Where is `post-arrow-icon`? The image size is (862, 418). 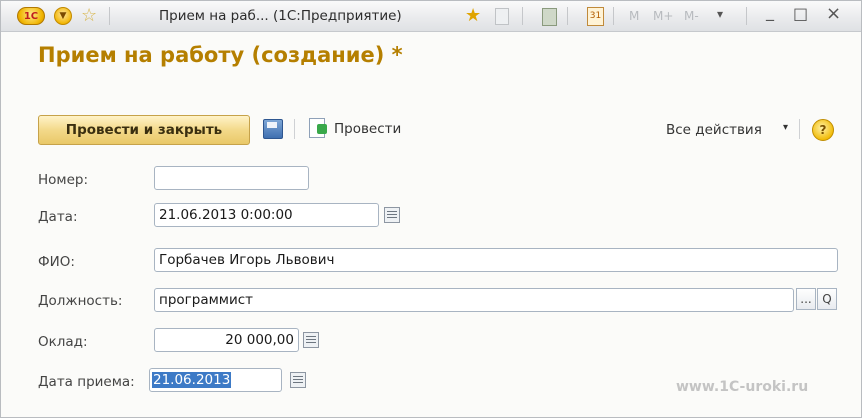 post-arrow-icon is located at coordinates (322, 129).